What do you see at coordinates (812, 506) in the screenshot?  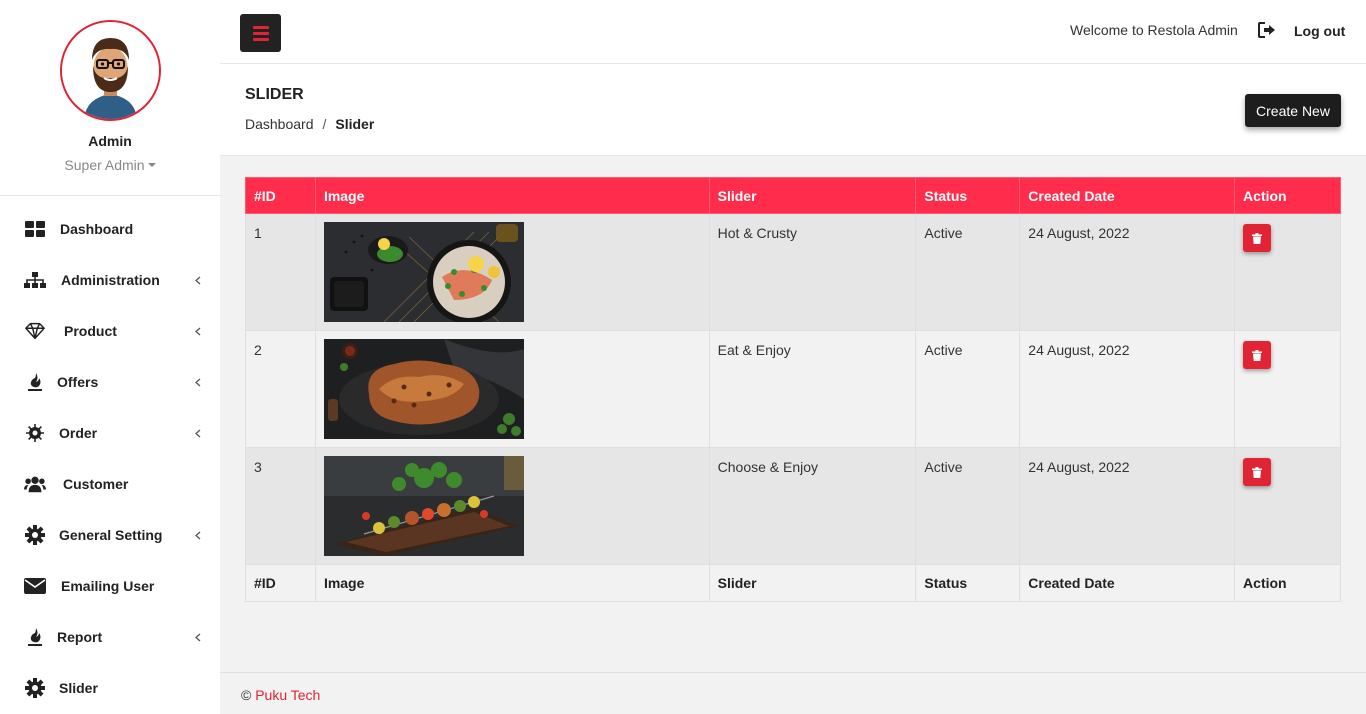 I see `cell-slider: Choose & Enjoy` at bounding box center [812, 506].